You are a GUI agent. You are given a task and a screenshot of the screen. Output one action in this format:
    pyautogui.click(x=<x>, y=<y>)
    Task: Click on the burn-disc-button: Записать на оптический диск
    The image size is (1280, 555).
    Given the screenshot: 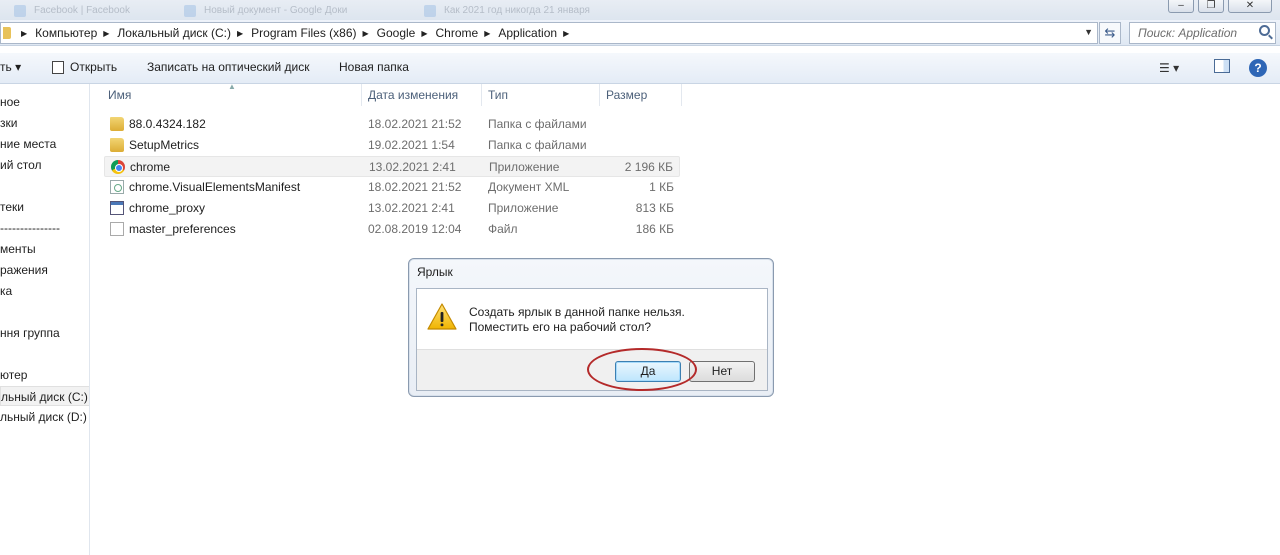 What is the action you would take?
    pyautogui.click(x=228, y=68)
    